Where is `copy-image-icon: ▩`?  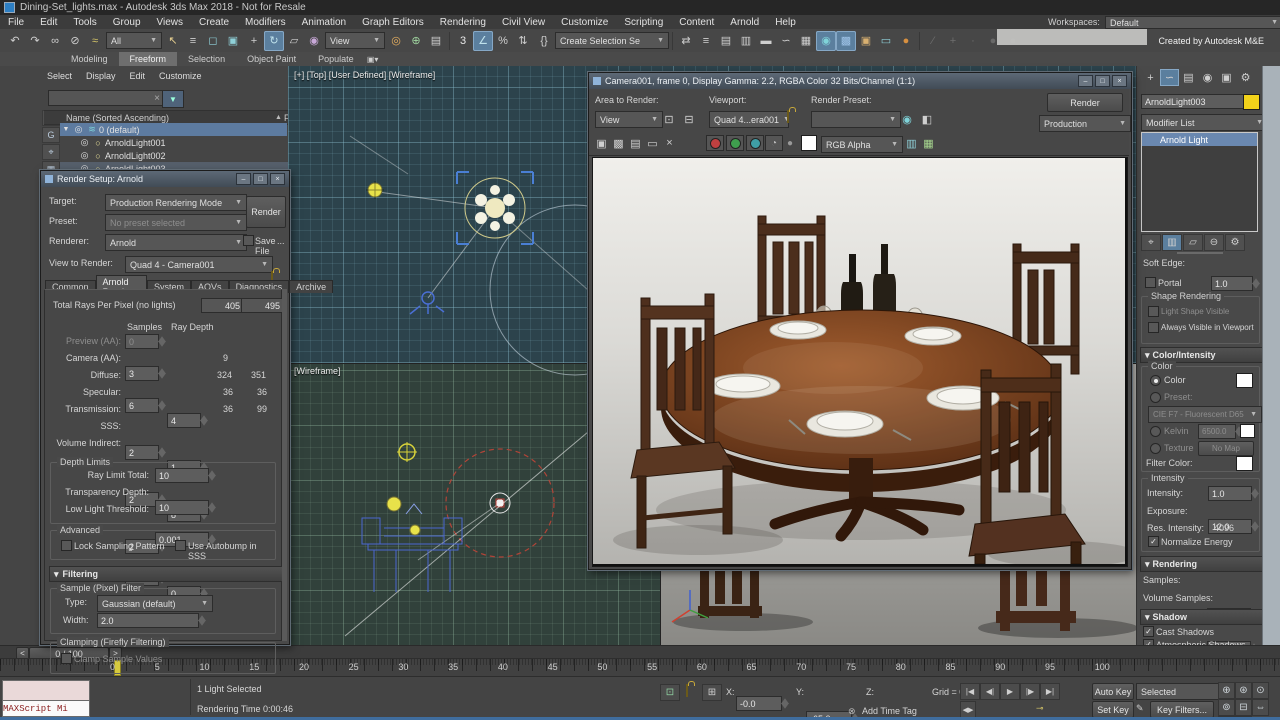
copy-image-icon: ▩ is located at coordinates (618, 143).